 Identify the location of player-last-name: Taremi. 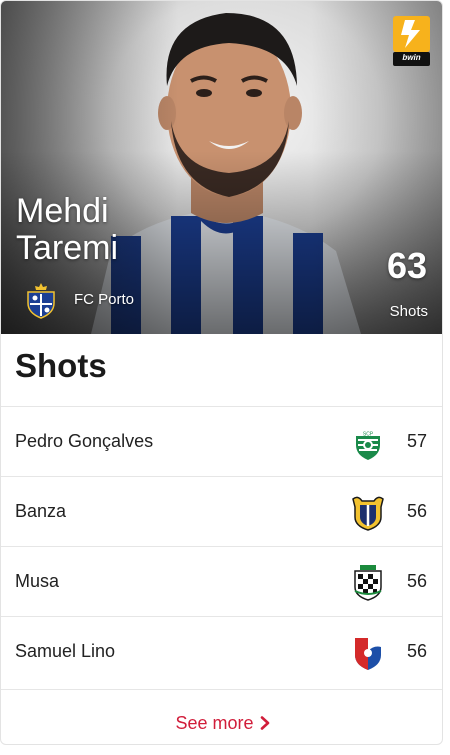
(67, 248).